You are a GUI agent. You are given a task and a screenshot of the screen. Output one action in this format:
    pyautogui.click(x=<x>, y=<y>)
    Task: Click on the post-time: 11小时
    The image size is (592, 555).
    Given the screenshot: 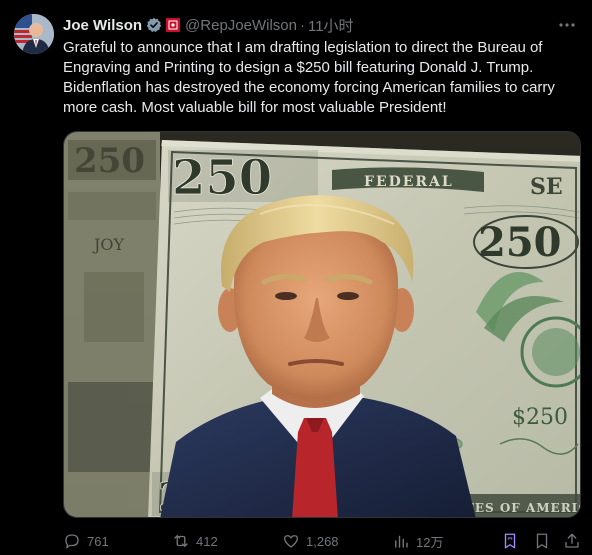 What is the action you would take?
    pyautogui.click(x=331, y=25)
    